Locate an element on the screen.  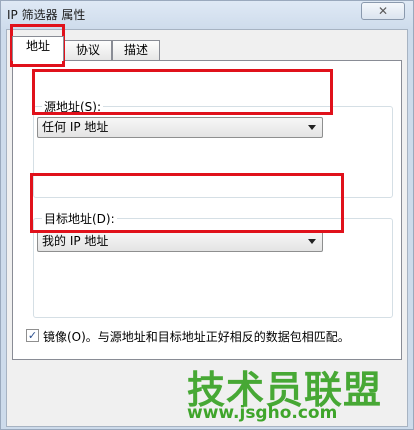
tab-protocol: 协议 is located at coordinates (88, 50).